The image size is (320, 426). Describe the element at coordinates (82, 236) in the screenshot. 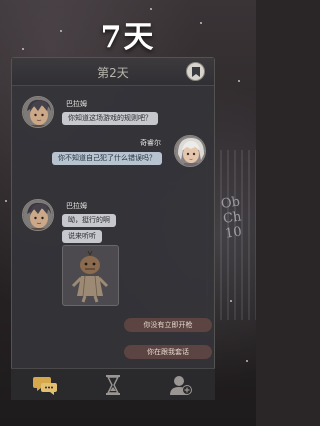

I see `message-bubble: 说来听听` at that location.